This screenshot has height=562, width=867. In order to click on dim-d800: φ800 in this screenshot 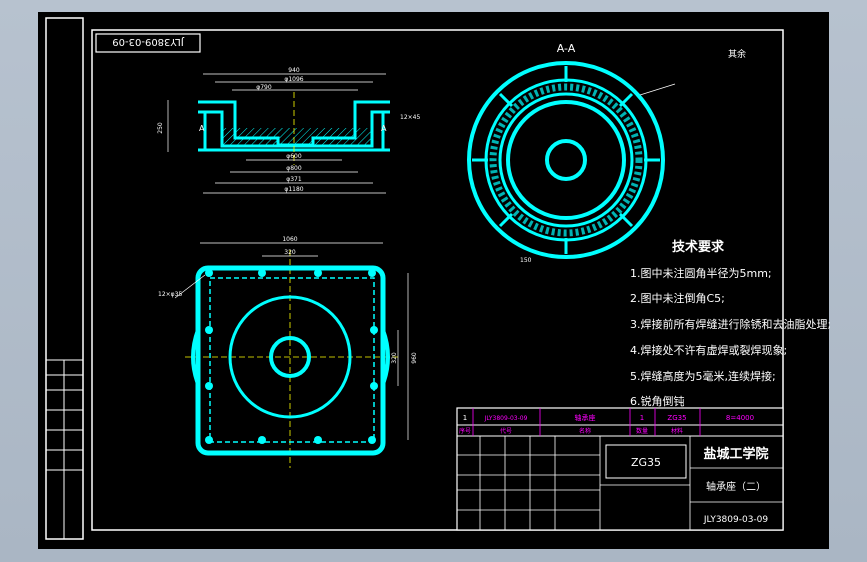, I will do `click(294, 168)`.